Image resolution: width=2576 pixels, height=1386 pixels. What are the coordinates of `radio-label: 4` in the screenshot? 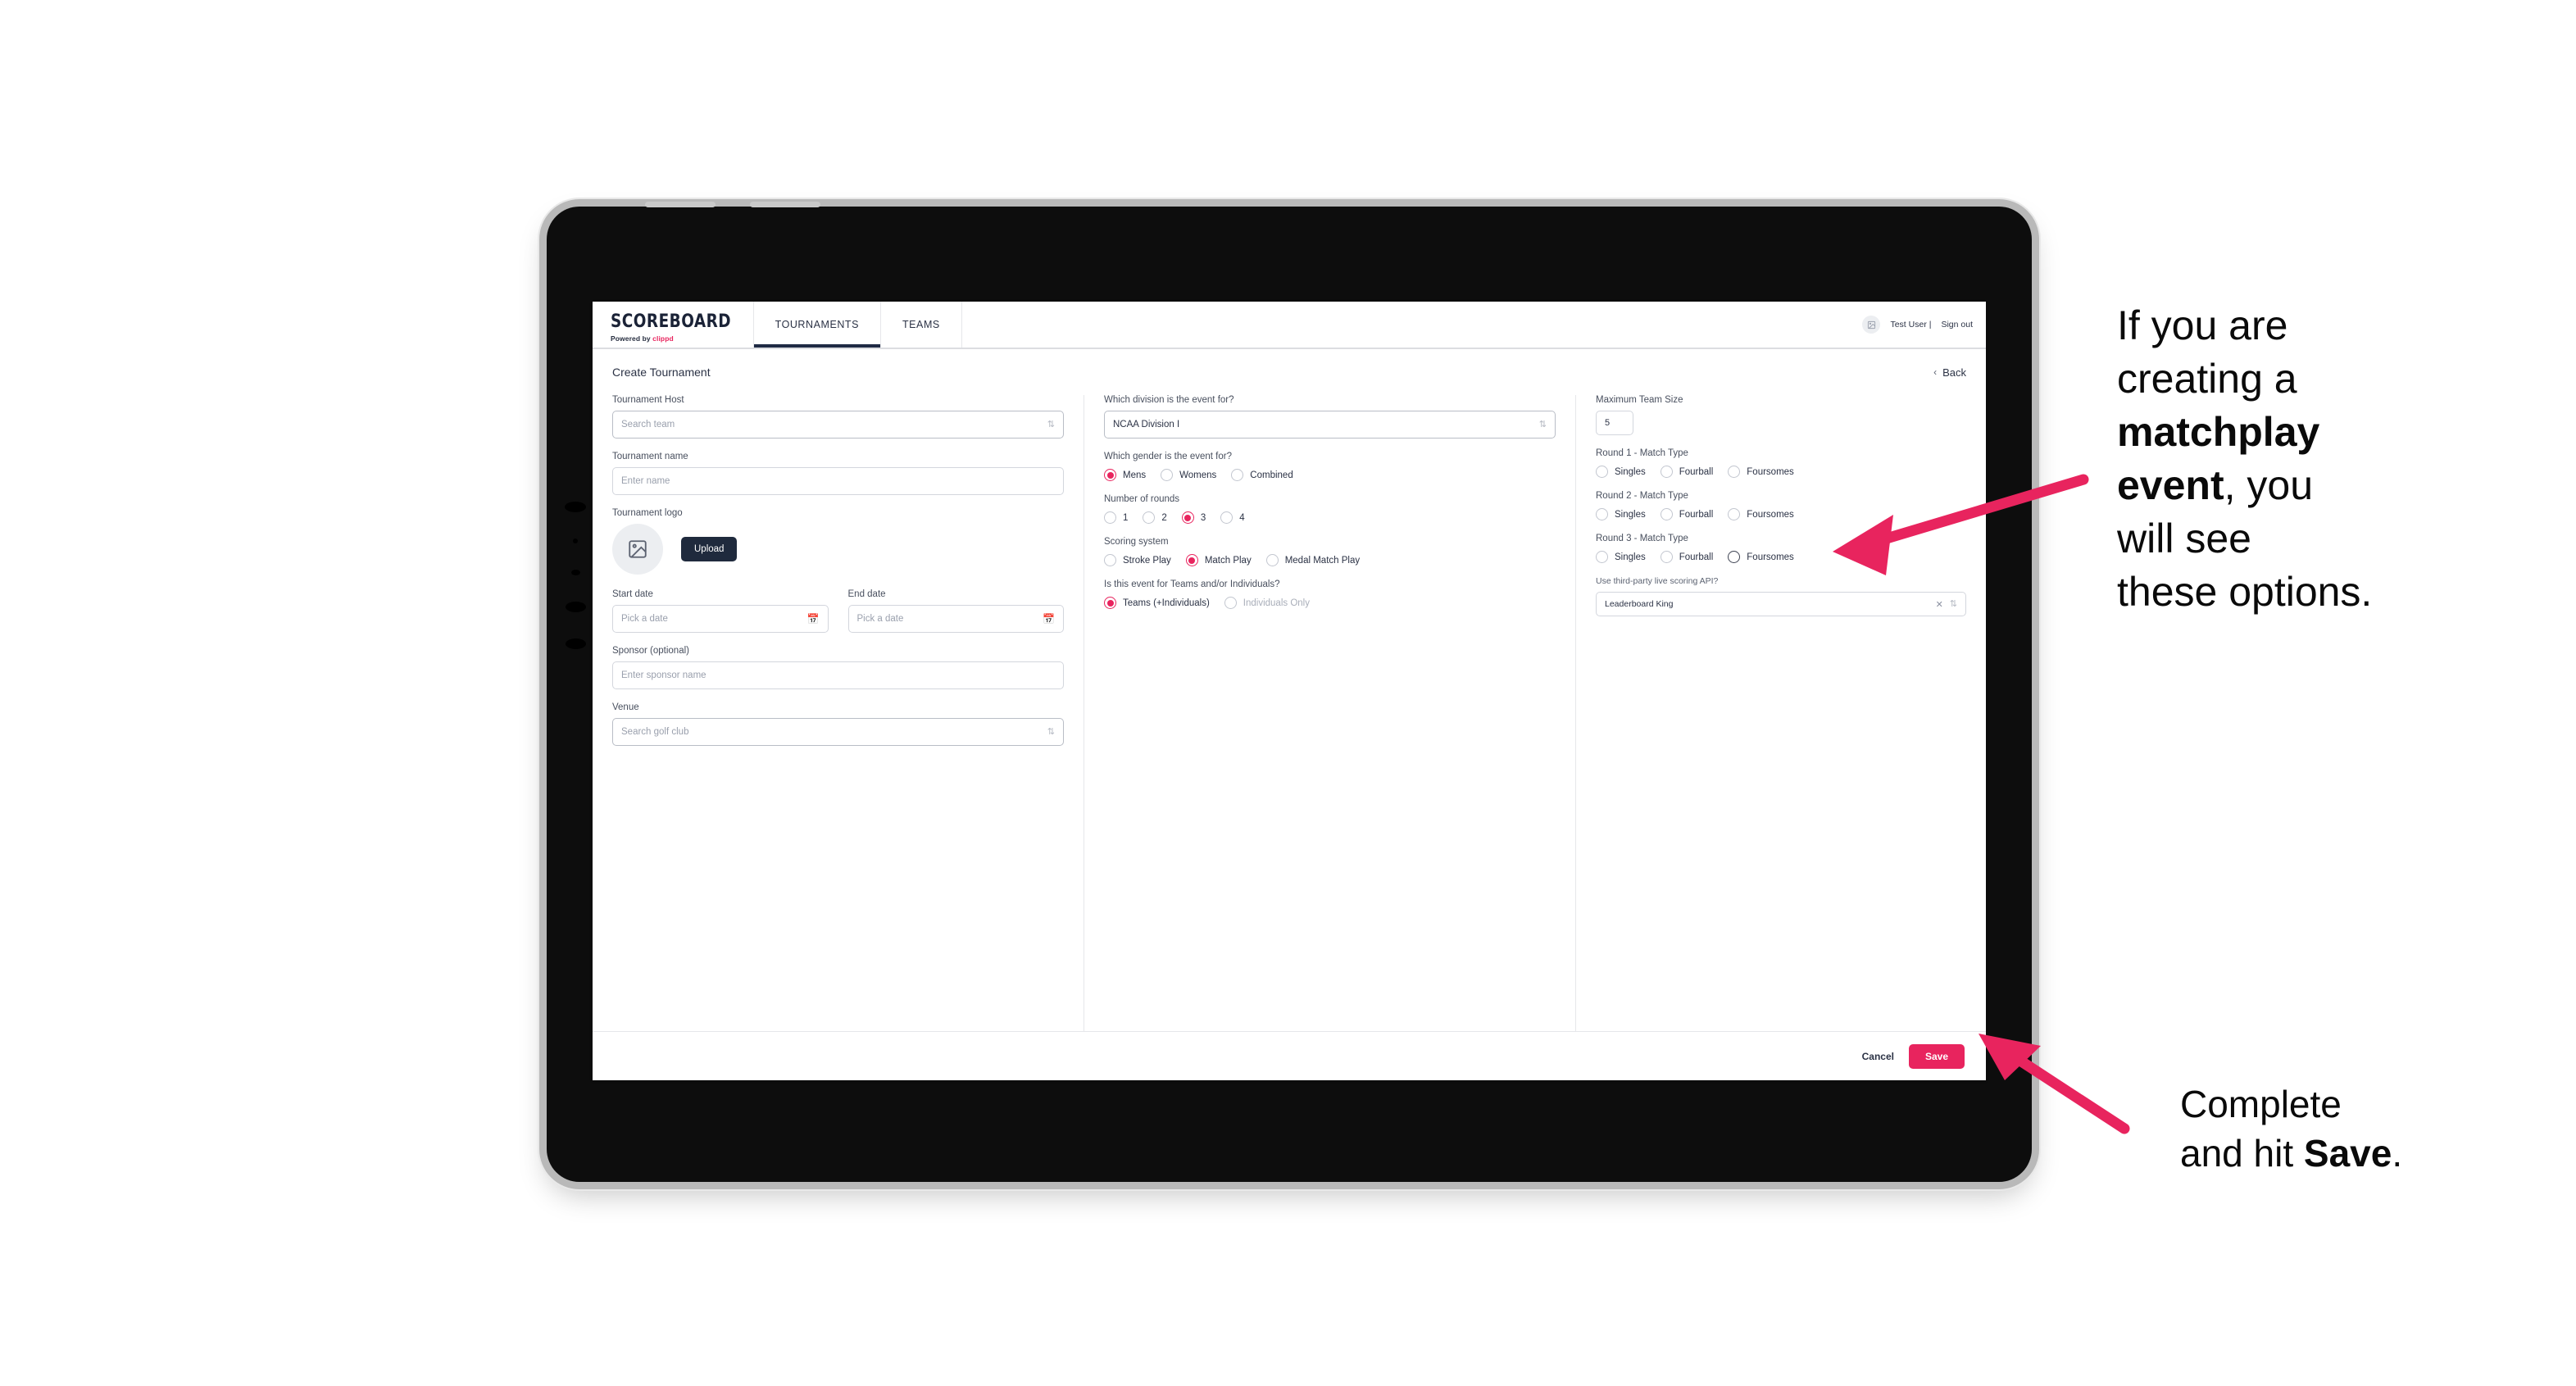 It's located at (1242, 517).